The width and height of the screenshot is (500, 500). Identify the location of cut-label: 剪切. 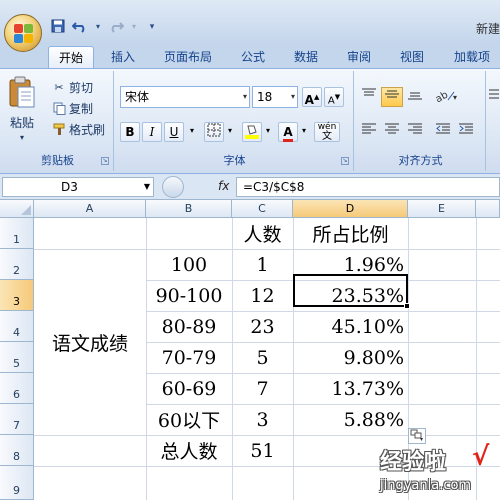
(81, 88).